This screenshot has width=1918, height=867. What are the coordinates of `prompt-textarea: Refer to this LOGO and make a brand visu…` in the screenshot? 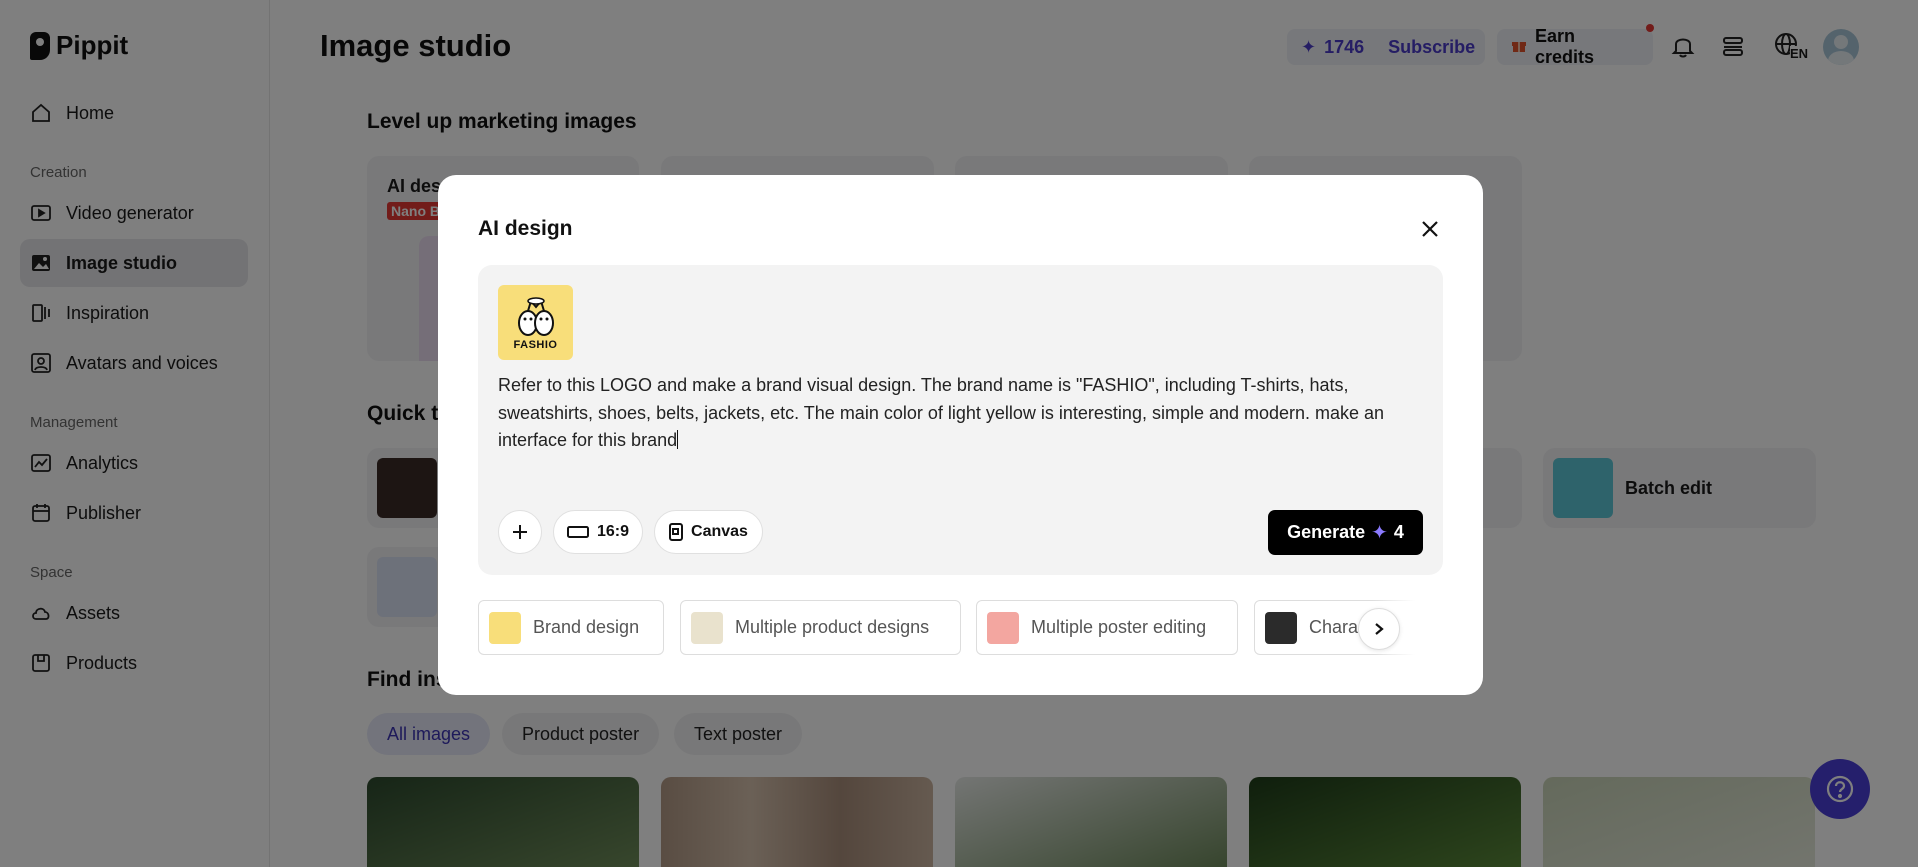 It's located at (960, 413).